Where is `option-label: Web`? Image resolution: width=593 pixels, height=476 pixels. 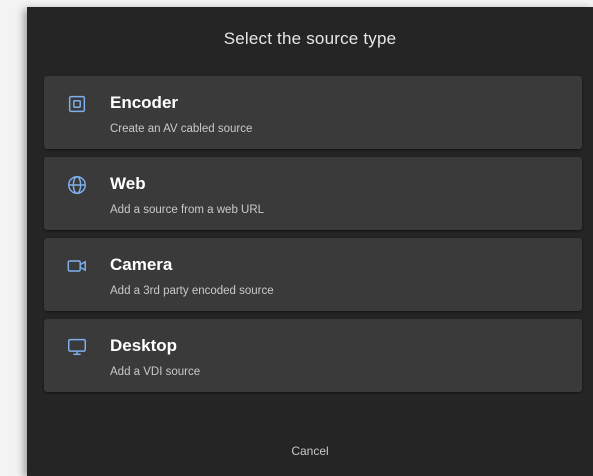 option-label: Web is located at coordinates (128, 183).